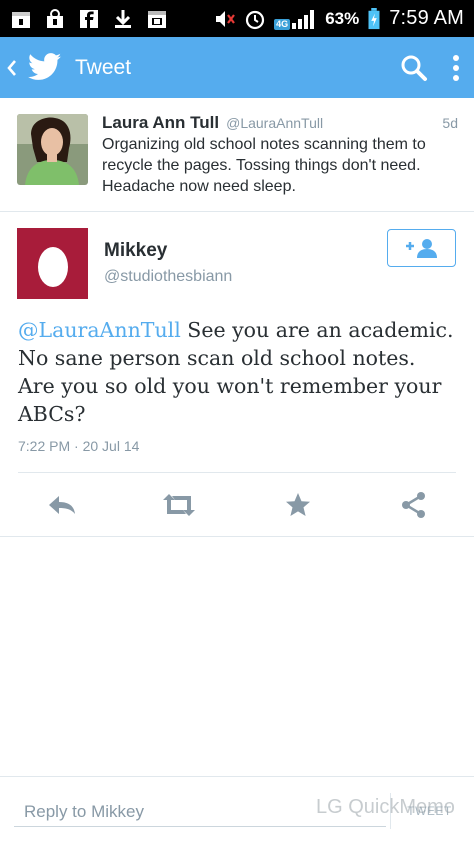 This screenshot has width=474, height=841. I want to click on retweet-icon, so click(179, 505).